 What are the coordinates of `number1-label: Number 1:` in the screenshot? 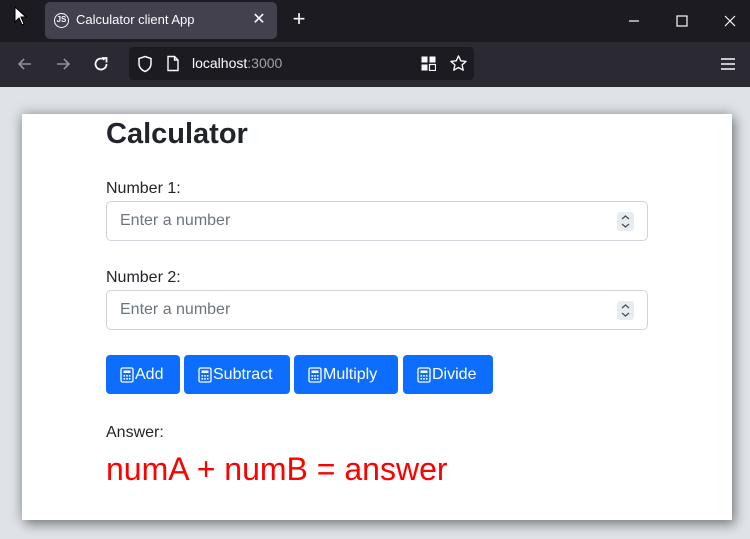 It's located at (143, 188).